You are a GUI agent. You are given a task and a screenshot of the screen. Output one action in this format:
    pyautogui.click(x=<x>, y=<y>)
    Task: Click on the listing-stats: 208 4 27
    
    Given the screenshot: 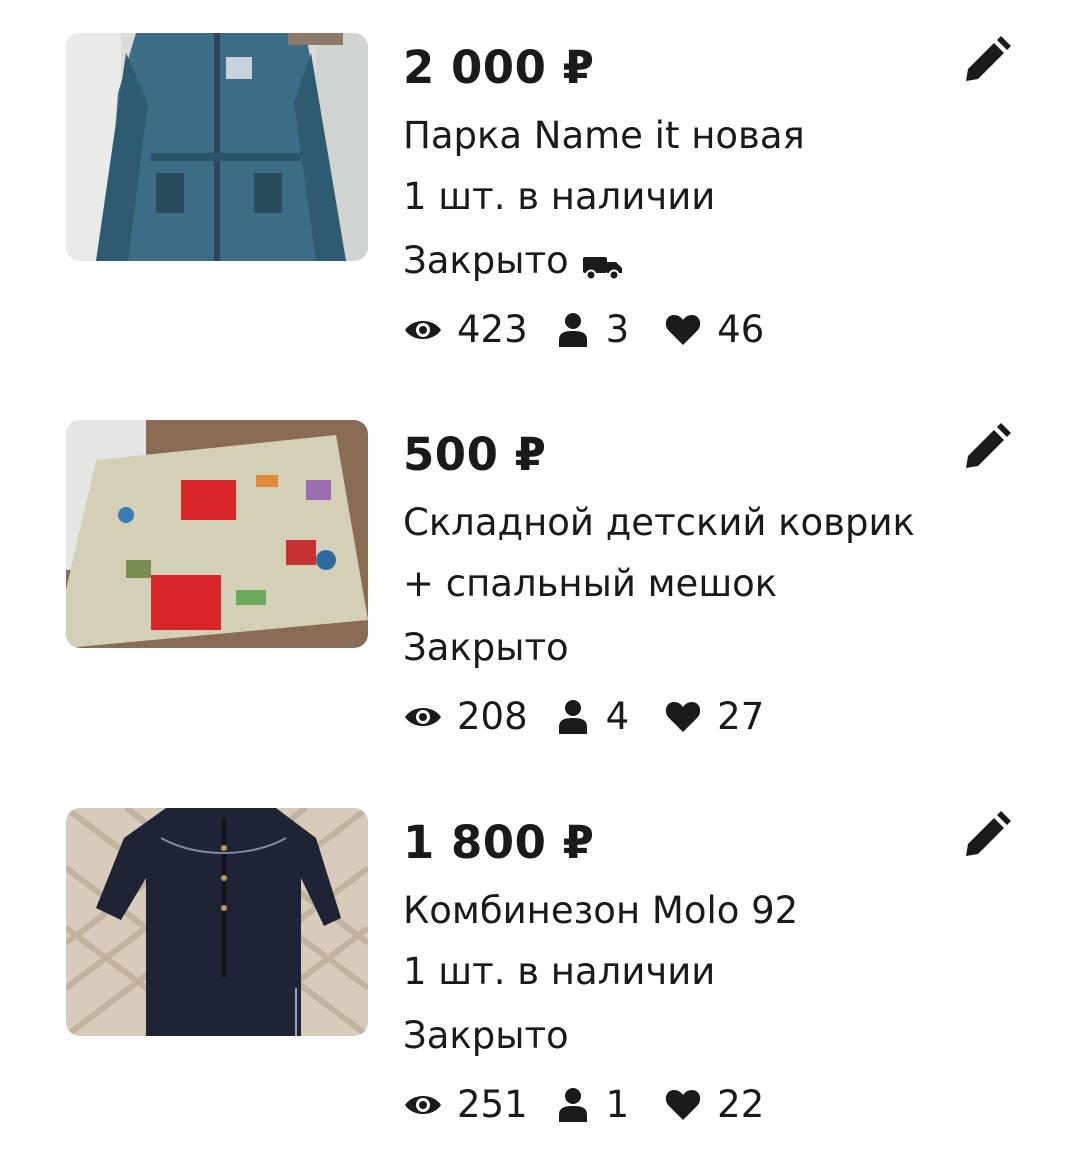 What is the action you would take?
    pyautogui.click(x=583, y=716)
    